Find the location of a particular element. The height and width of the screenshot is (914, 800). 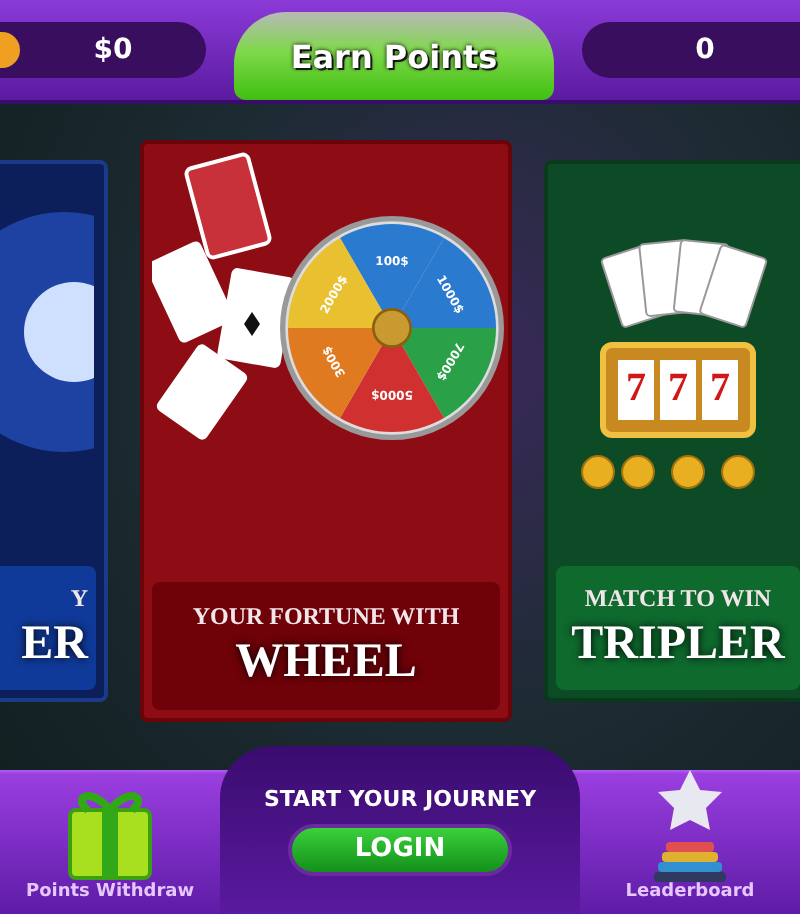

journey-prompt: START YOUR JOURNEY is located at coordinates (400, 798).